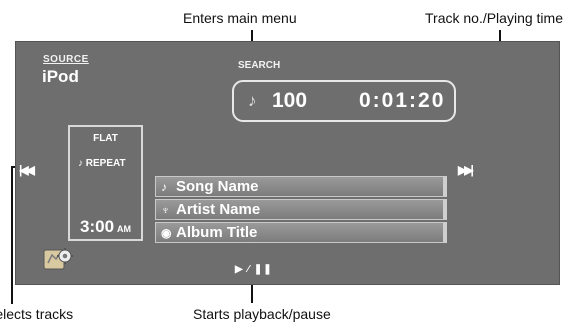  What do you see at coordinates (301, 186) in the screenshot?
I see `list-item-song: ♪ Song Name` at bounding box center [301, 186].